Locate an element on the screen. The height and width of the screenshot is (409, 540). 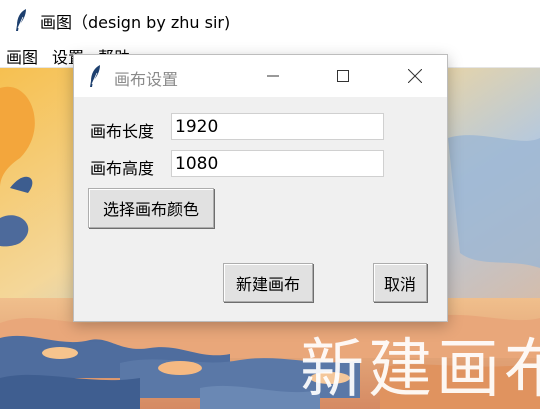
width-label: 画布长度 is located at coordinates (122, 131).